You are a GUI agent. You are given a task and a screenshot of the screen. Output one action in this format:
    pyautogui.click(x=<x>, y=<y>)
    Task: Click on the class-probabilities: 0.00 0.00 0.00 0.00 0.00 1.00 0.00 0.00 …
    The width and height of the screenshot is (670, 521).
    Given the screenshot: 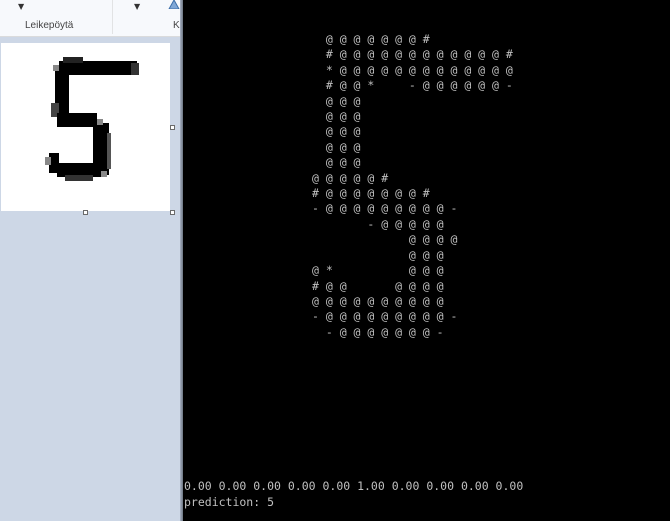 What is the action you would take?
    pyautogui.click(x=354, y=486)
    